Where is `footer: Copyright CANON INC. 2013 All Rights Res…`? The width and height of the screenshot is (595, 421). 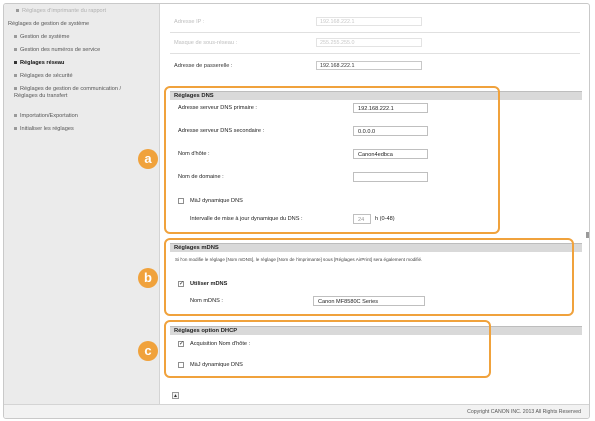 footer: Copyright CANON INC. 2013 All Rights Res… is located at coordinates (296, 411).